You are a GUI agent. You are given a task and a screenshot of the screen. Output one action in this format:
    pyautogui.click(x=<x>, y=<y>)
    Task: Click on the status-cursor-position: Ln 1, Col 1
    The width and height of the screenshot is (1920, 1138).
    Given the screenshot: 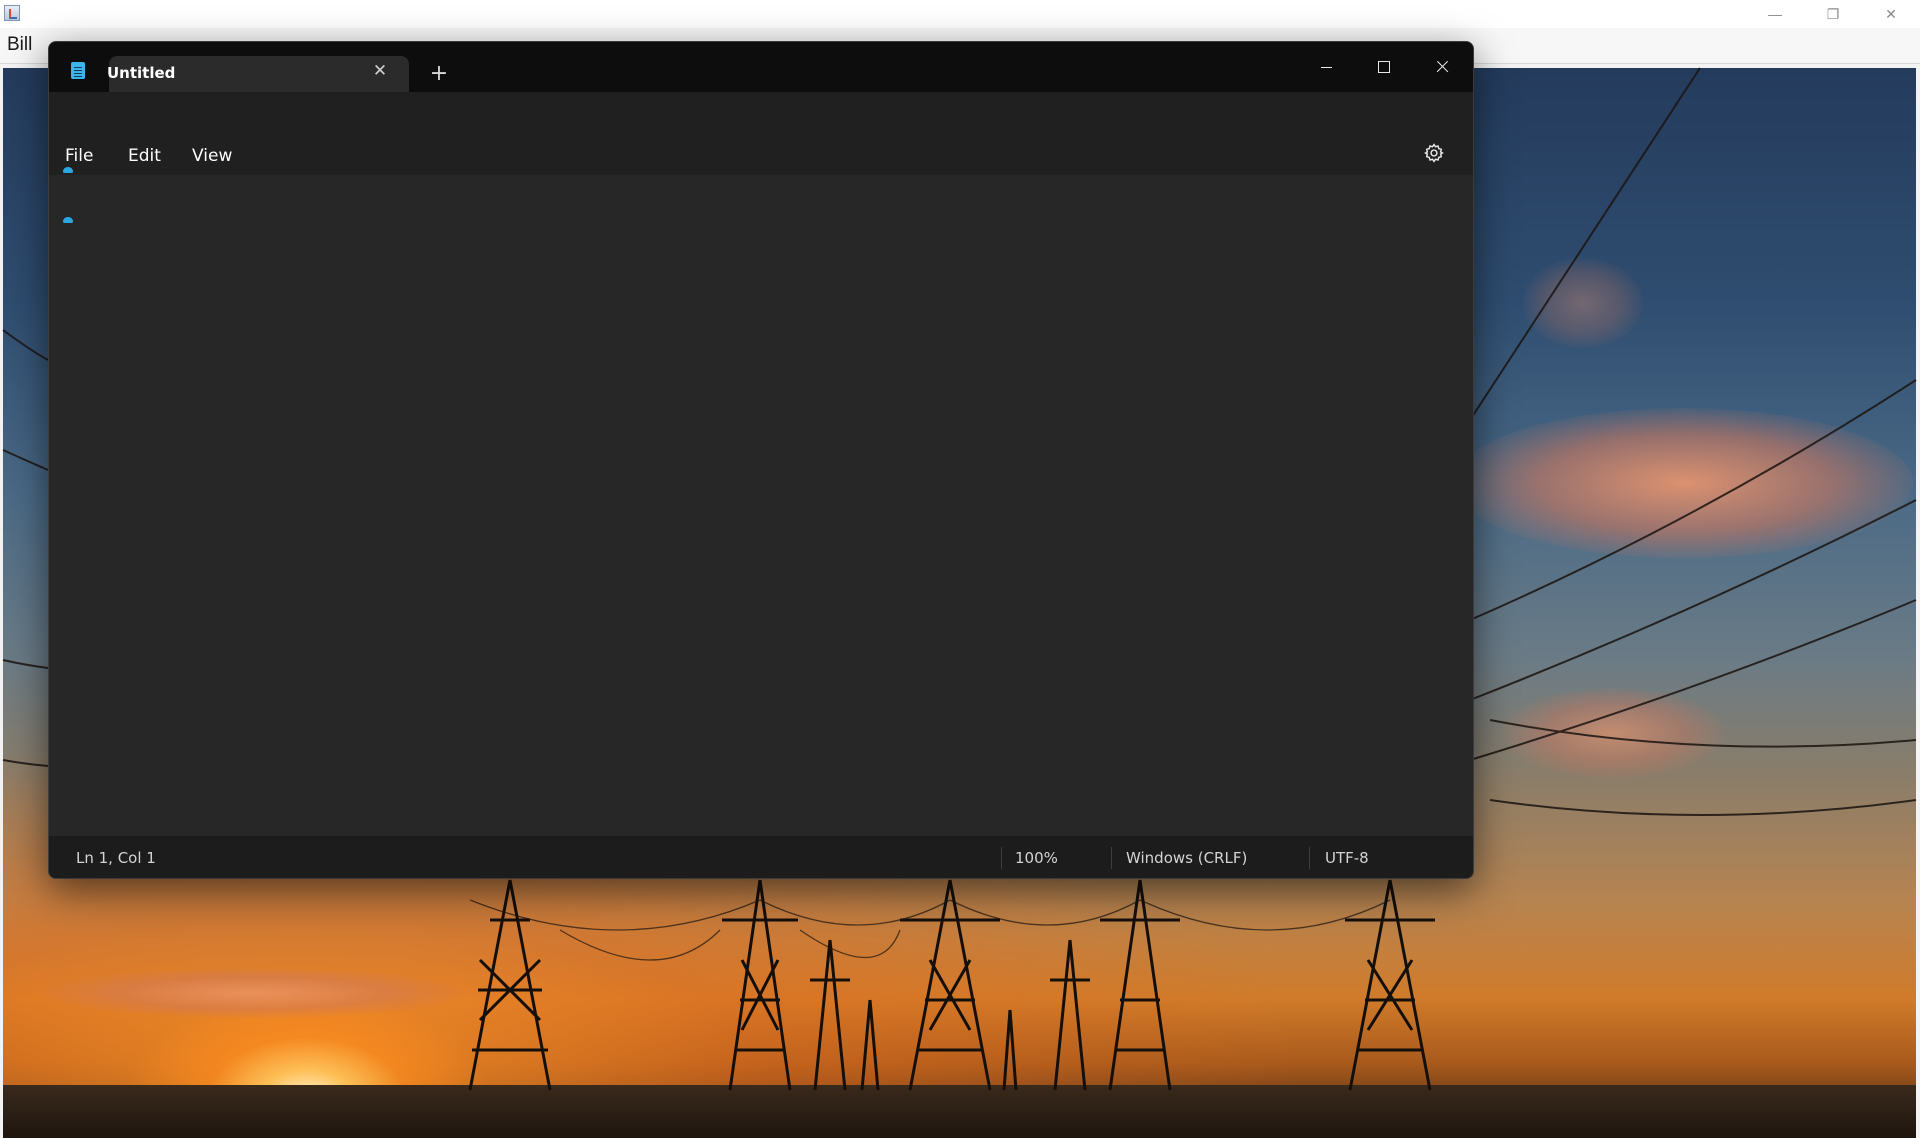 What is the action you would take?
    pyautogui.click(x=116, y=858)
    